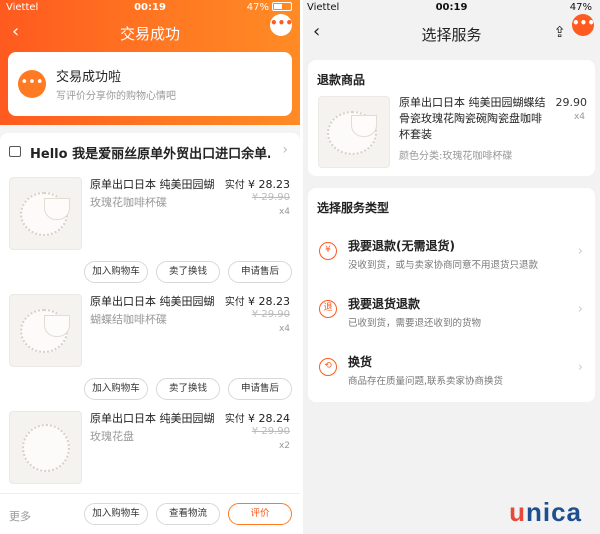  I want to click on success-title: 交易成功啦, so click(89, 77).